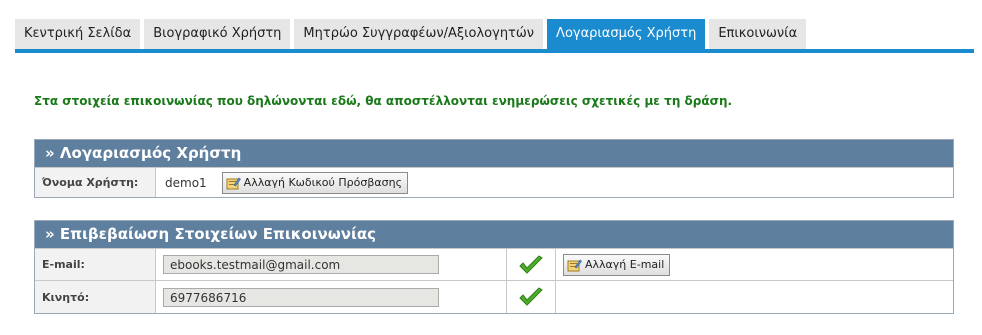 The height and width of the screenshot is (335, 982). I want to click on email-label: E-mail:, so click(95, 264).